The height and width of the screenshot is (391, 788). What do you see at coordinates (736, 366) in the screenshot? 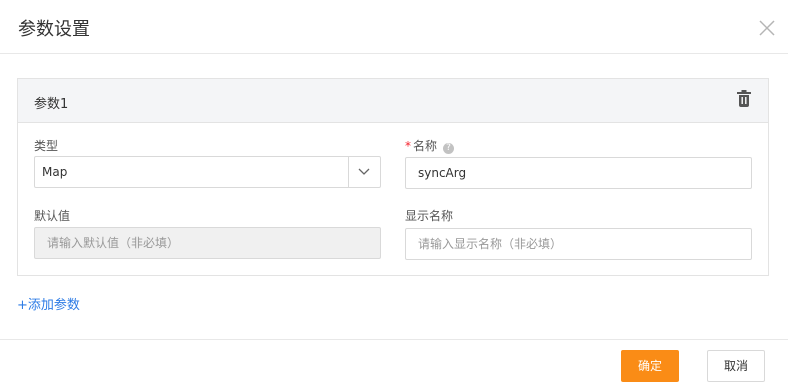
I see `cancel-button: 取消` at bounding box center [736, 366].